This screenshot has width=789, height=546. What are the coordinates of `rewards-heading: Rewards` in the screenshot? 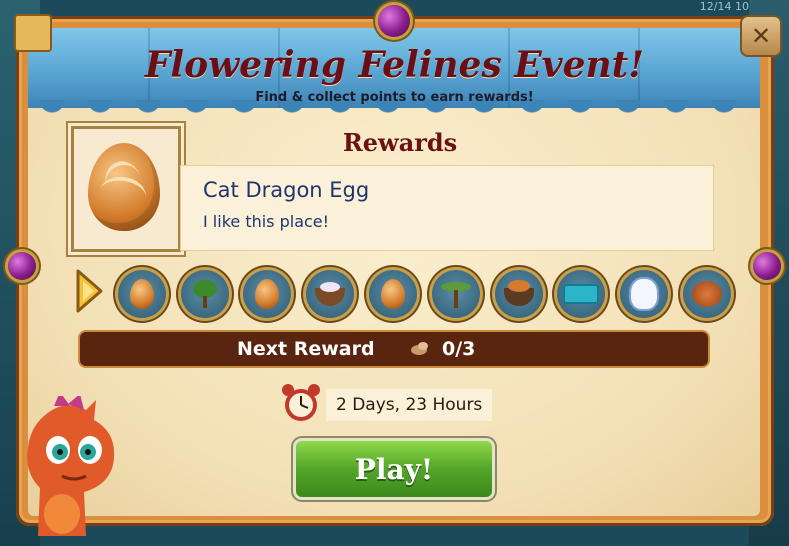 It's located at (400, 142).